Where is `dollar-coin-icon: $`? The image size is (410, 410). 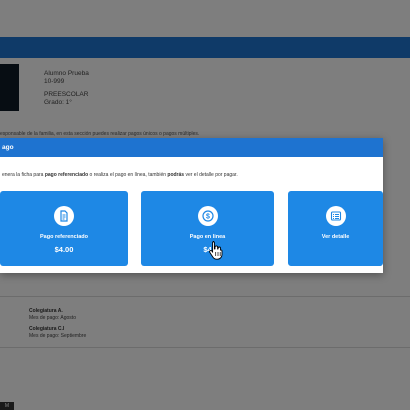 dollar-coin-icon: $ is located at coordinates (207, 216).